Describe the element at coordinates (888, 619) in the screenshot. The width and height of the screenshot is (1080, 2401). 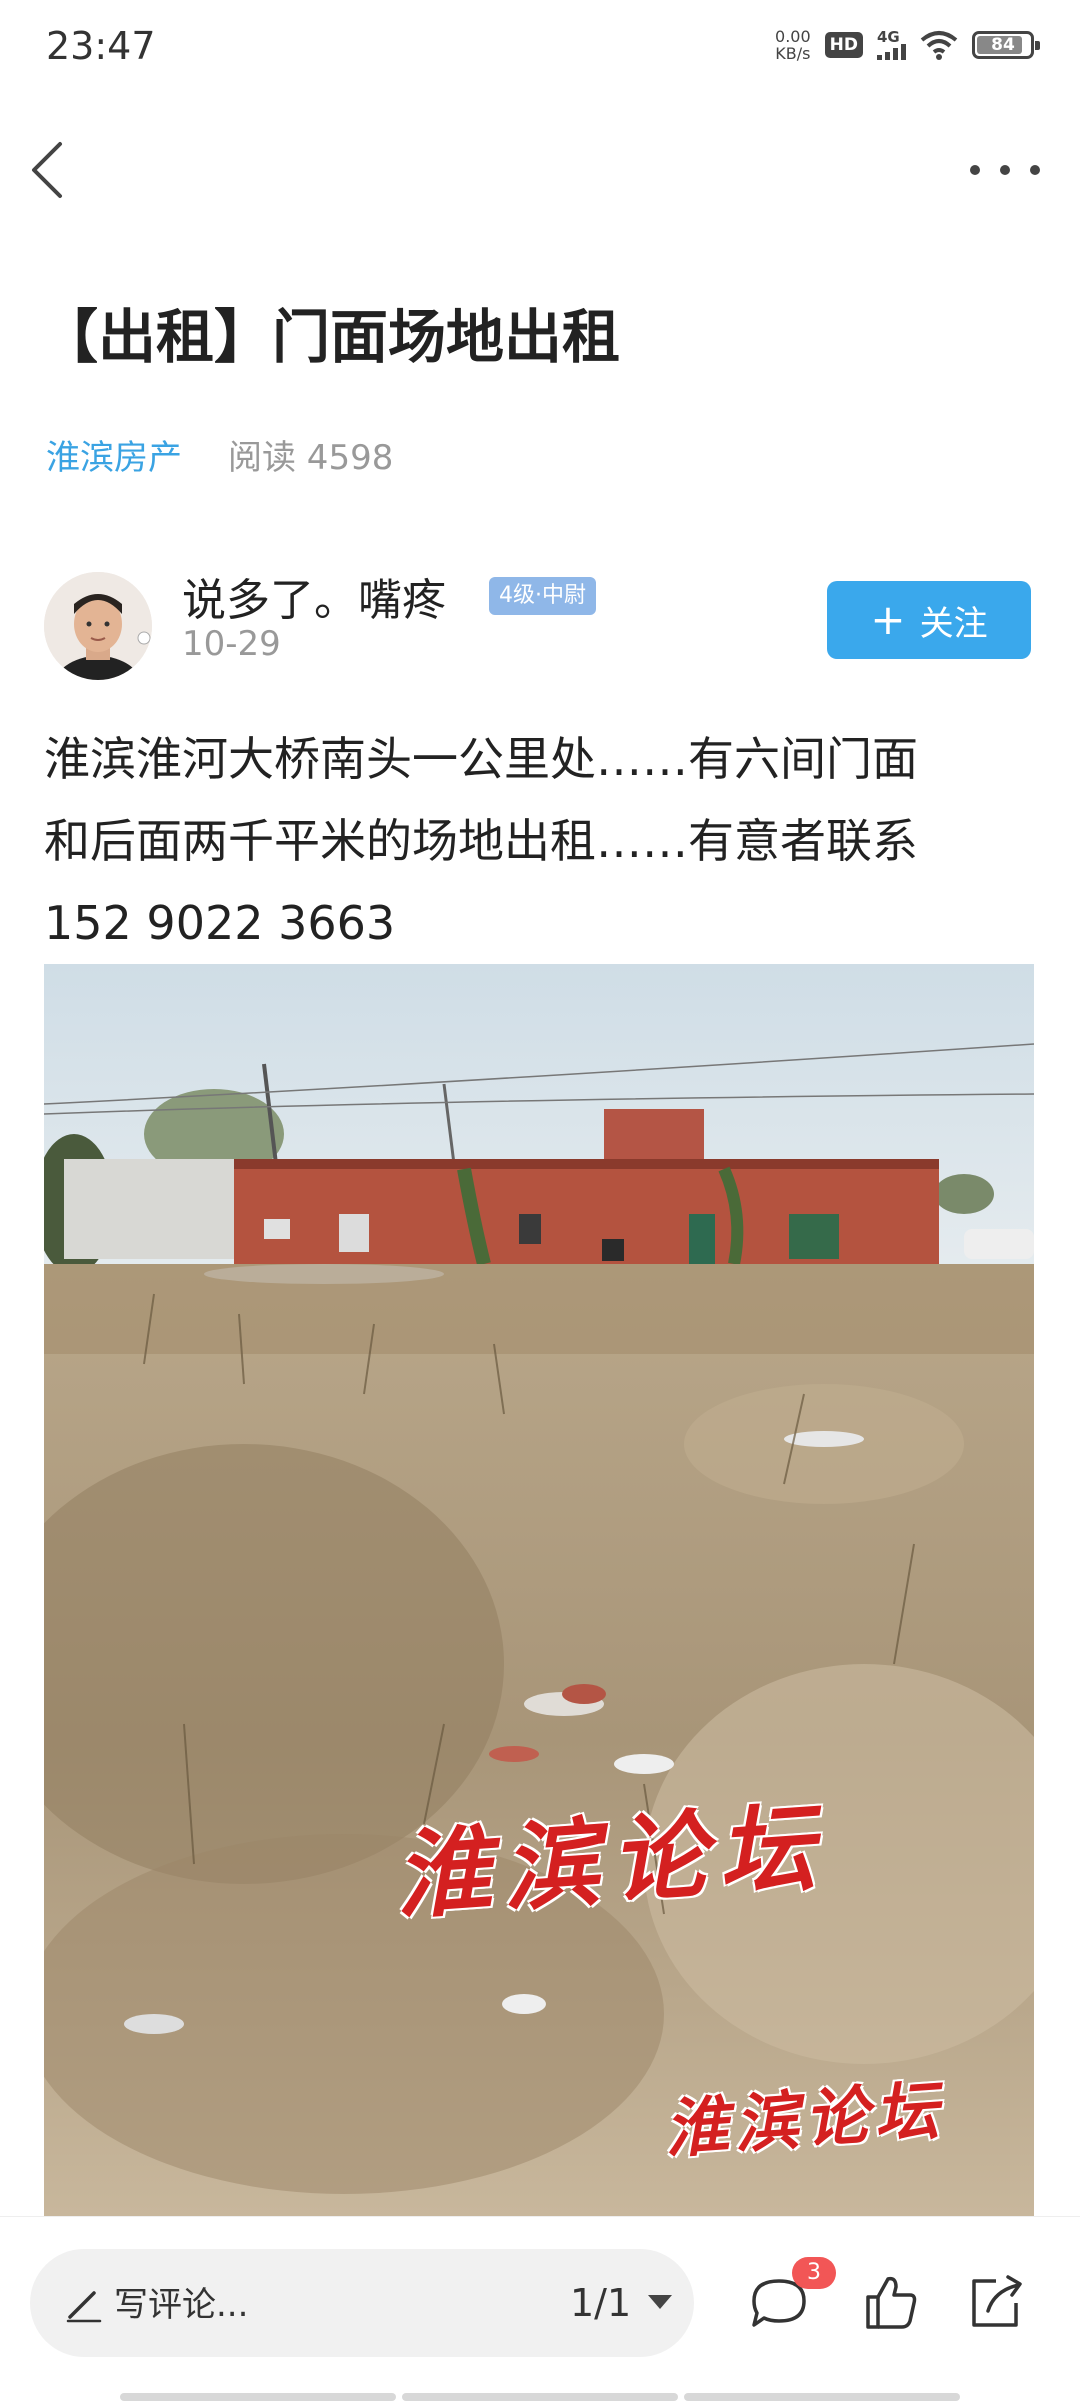
I see `plus-icon: +` at that location.